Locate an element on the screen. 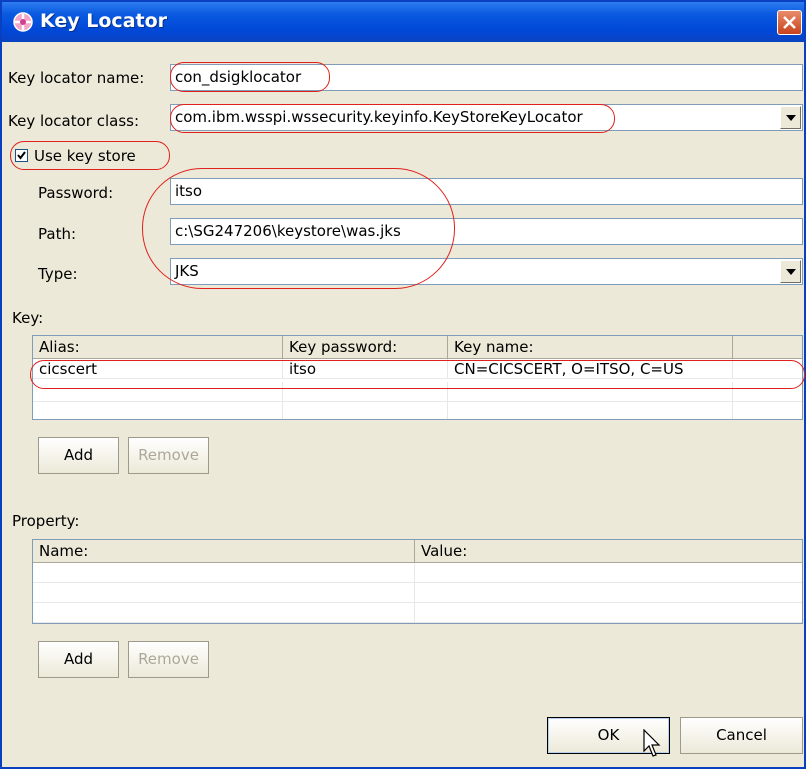 Image resolution: width=810 pixels, height=773 pixels. property-table: Name: Value: is located at coordinates (417, 581).